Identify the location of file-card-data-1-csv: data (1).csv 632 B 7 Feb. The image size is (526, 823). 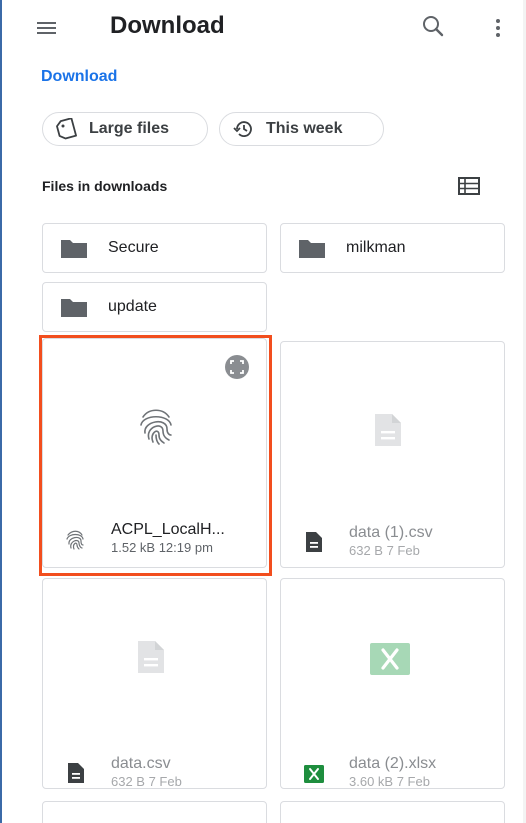
(392, 454).